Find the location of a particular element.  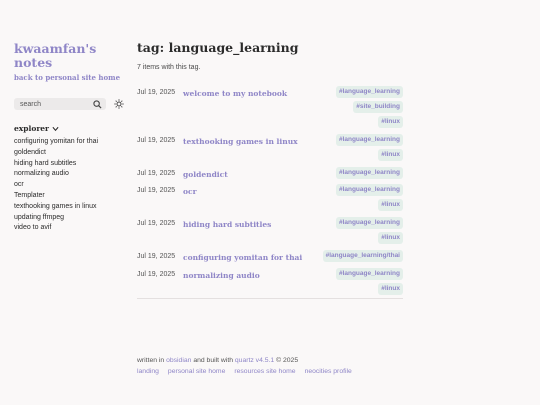

entry-tags: #language_learning/thai is located at coordinates (362, 256).